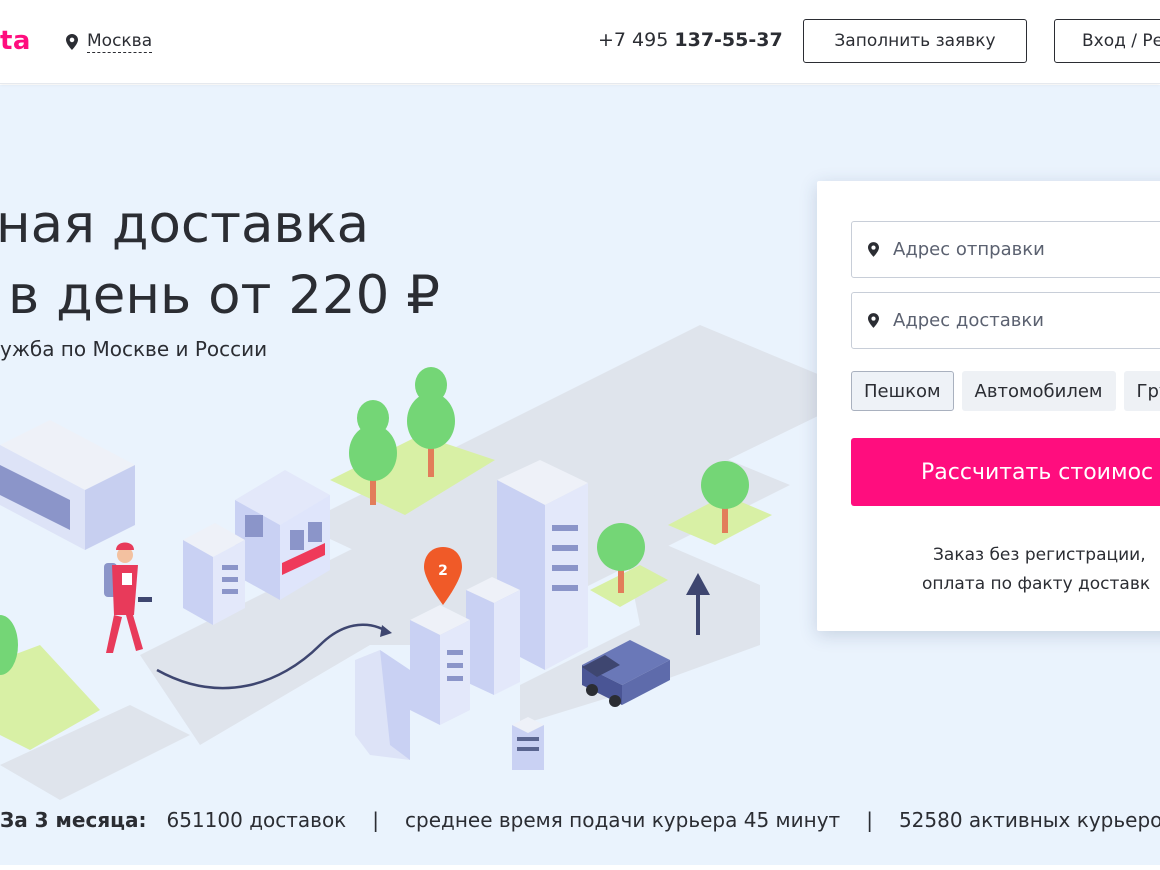 The height and width of the screenshot is (870, 1160). I want to click on mode-car: Автомобилем, so click(1038, 391).